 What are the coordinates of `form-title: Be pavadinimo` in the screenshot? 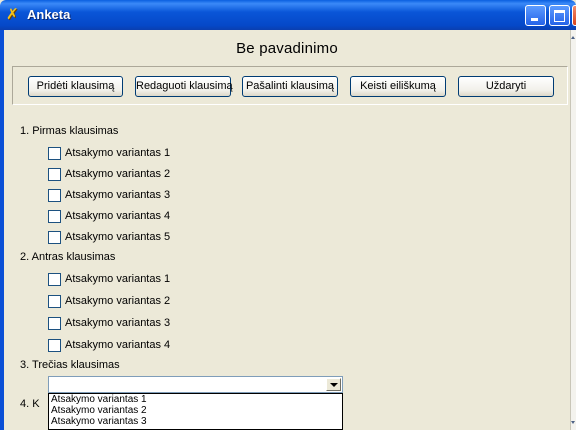 It's located at (287, 48).